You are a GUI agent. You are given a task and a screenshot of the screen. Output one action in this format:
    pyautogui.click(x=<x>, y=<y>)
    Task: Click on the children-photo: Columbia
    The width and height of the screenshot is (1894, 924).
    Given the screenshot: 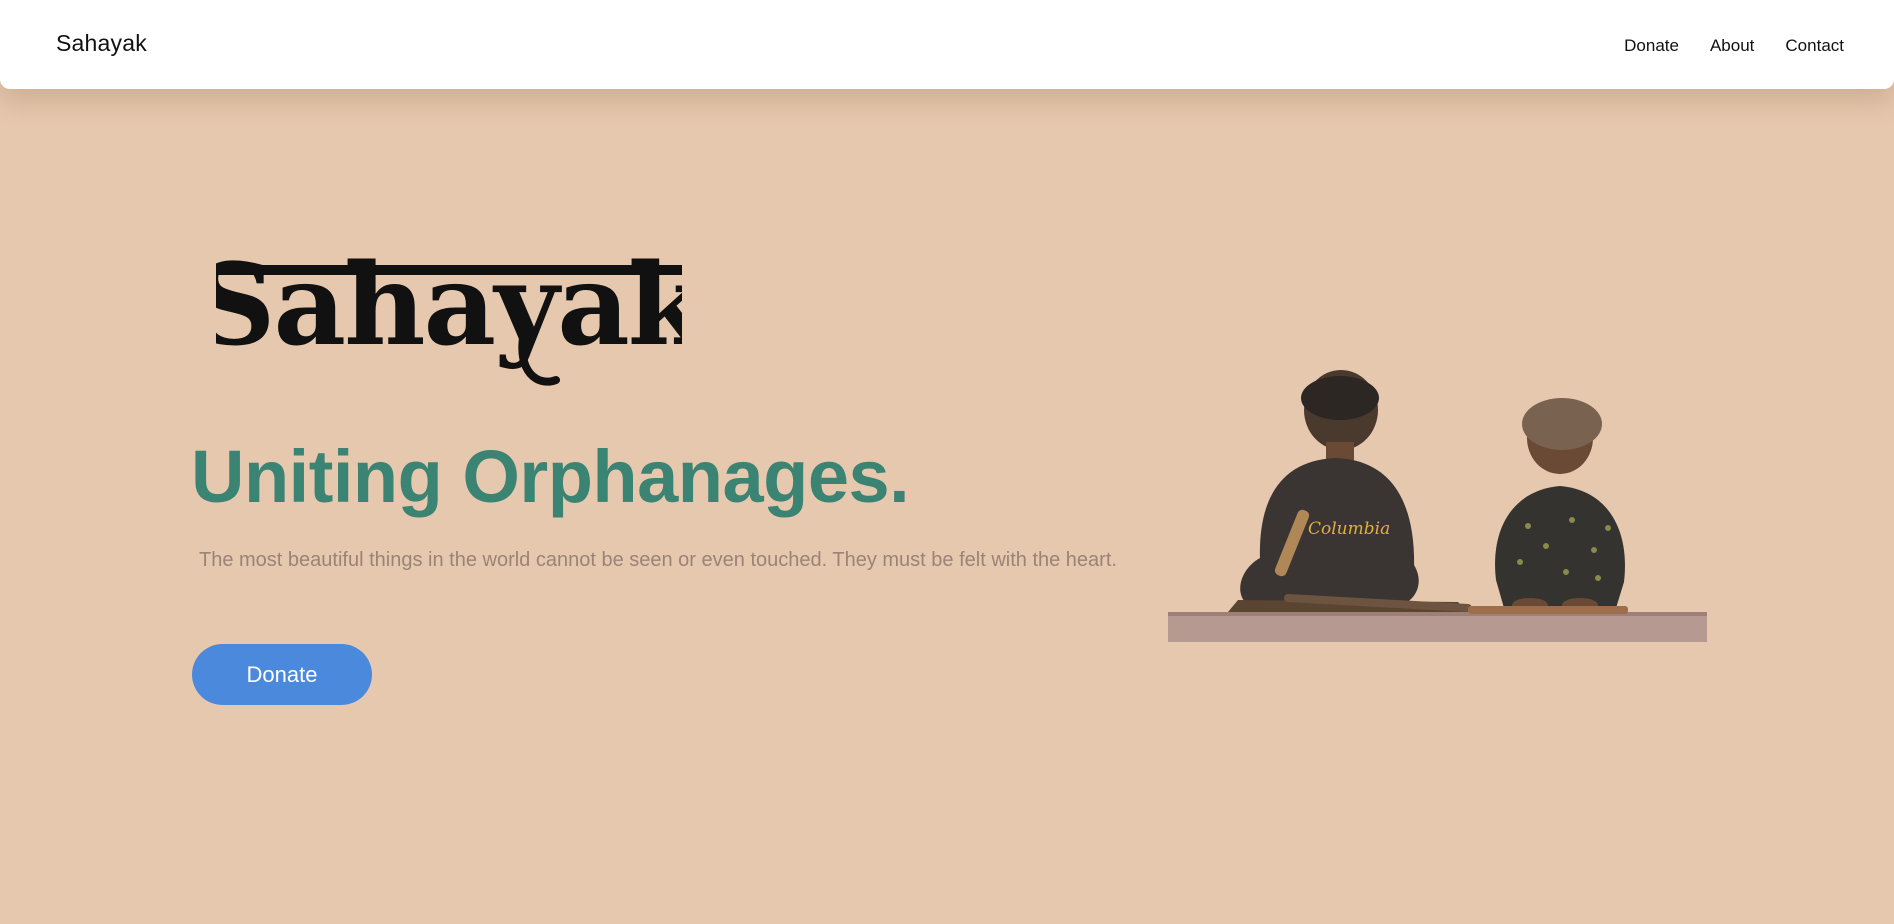 What is the action you would take?
    pyautogui.click(x=1437, y=506)
    